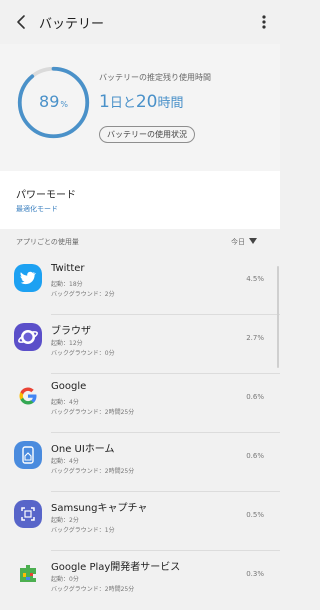  Describe the element at coordinates (28, 514) in the screenshot. I see `samsung-capture-icon` at that location.